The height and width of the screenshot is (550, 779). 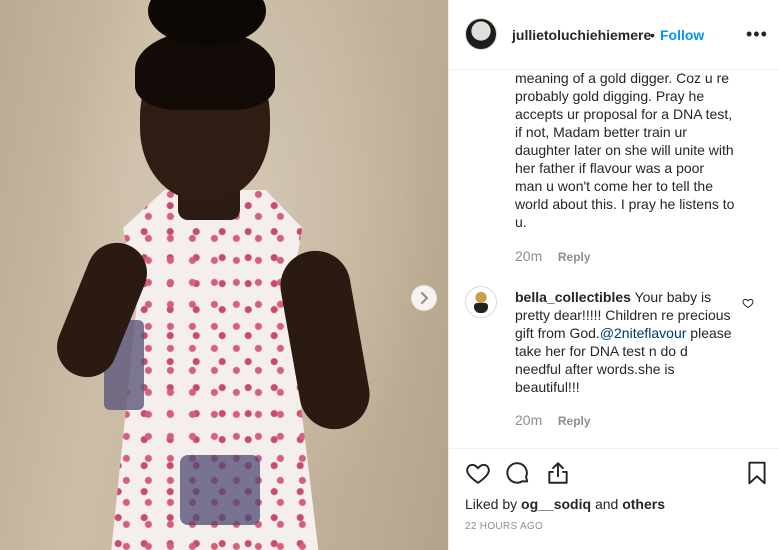 What do you see at coordinates (556, 504) in the screenshot?
I see `liked-by-user: og__sodiq` at bounding box center [556, 504].